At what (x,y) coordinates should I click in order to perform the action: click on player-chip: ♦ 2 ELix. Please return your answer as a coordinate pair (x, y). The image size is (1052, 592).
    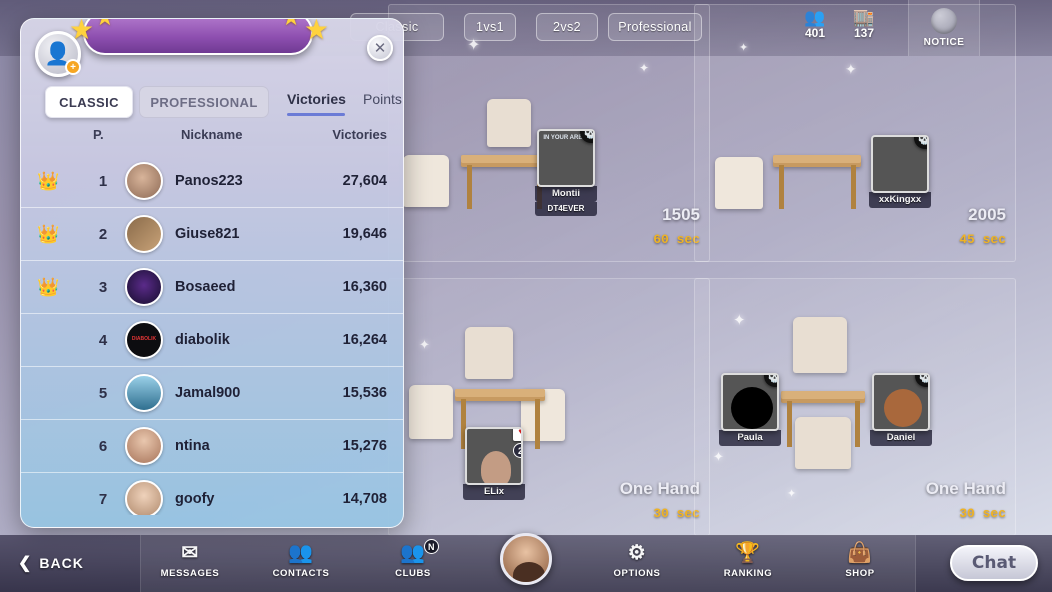
    Looking at the image, I should click on (494, 463).